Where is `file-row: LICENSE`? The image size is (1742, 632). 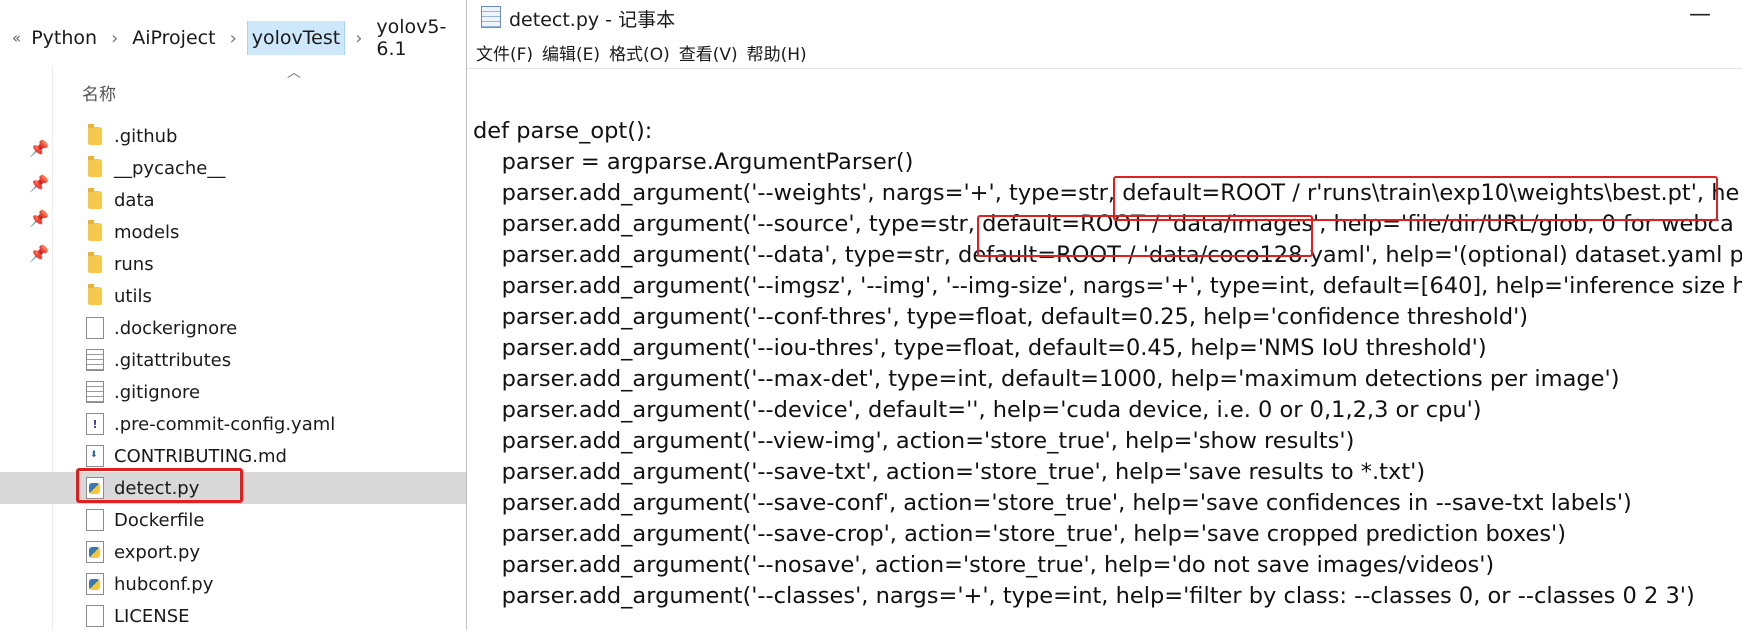
file-row: LICENSE is located at coordinates (233, 616).